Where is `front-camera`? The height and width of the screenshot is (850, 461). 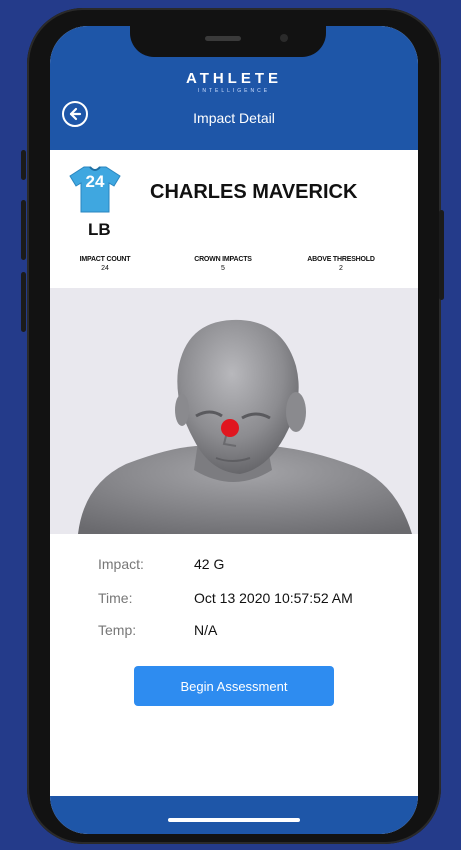 front-camera is located at coordinates (284, 38).